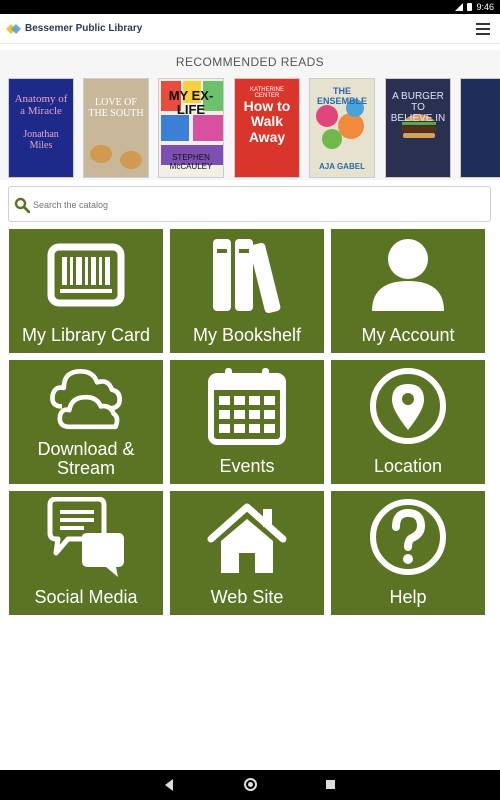  I want to click on calendar-icon, so click(247, 406).